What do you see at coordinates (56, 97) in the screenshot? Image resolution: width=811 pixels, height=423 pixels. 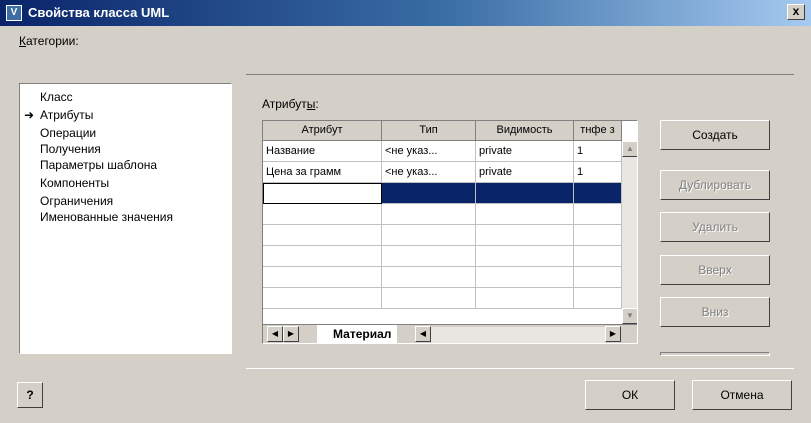 I see `category-item-class: Класс` at bounding box center [56, 97].